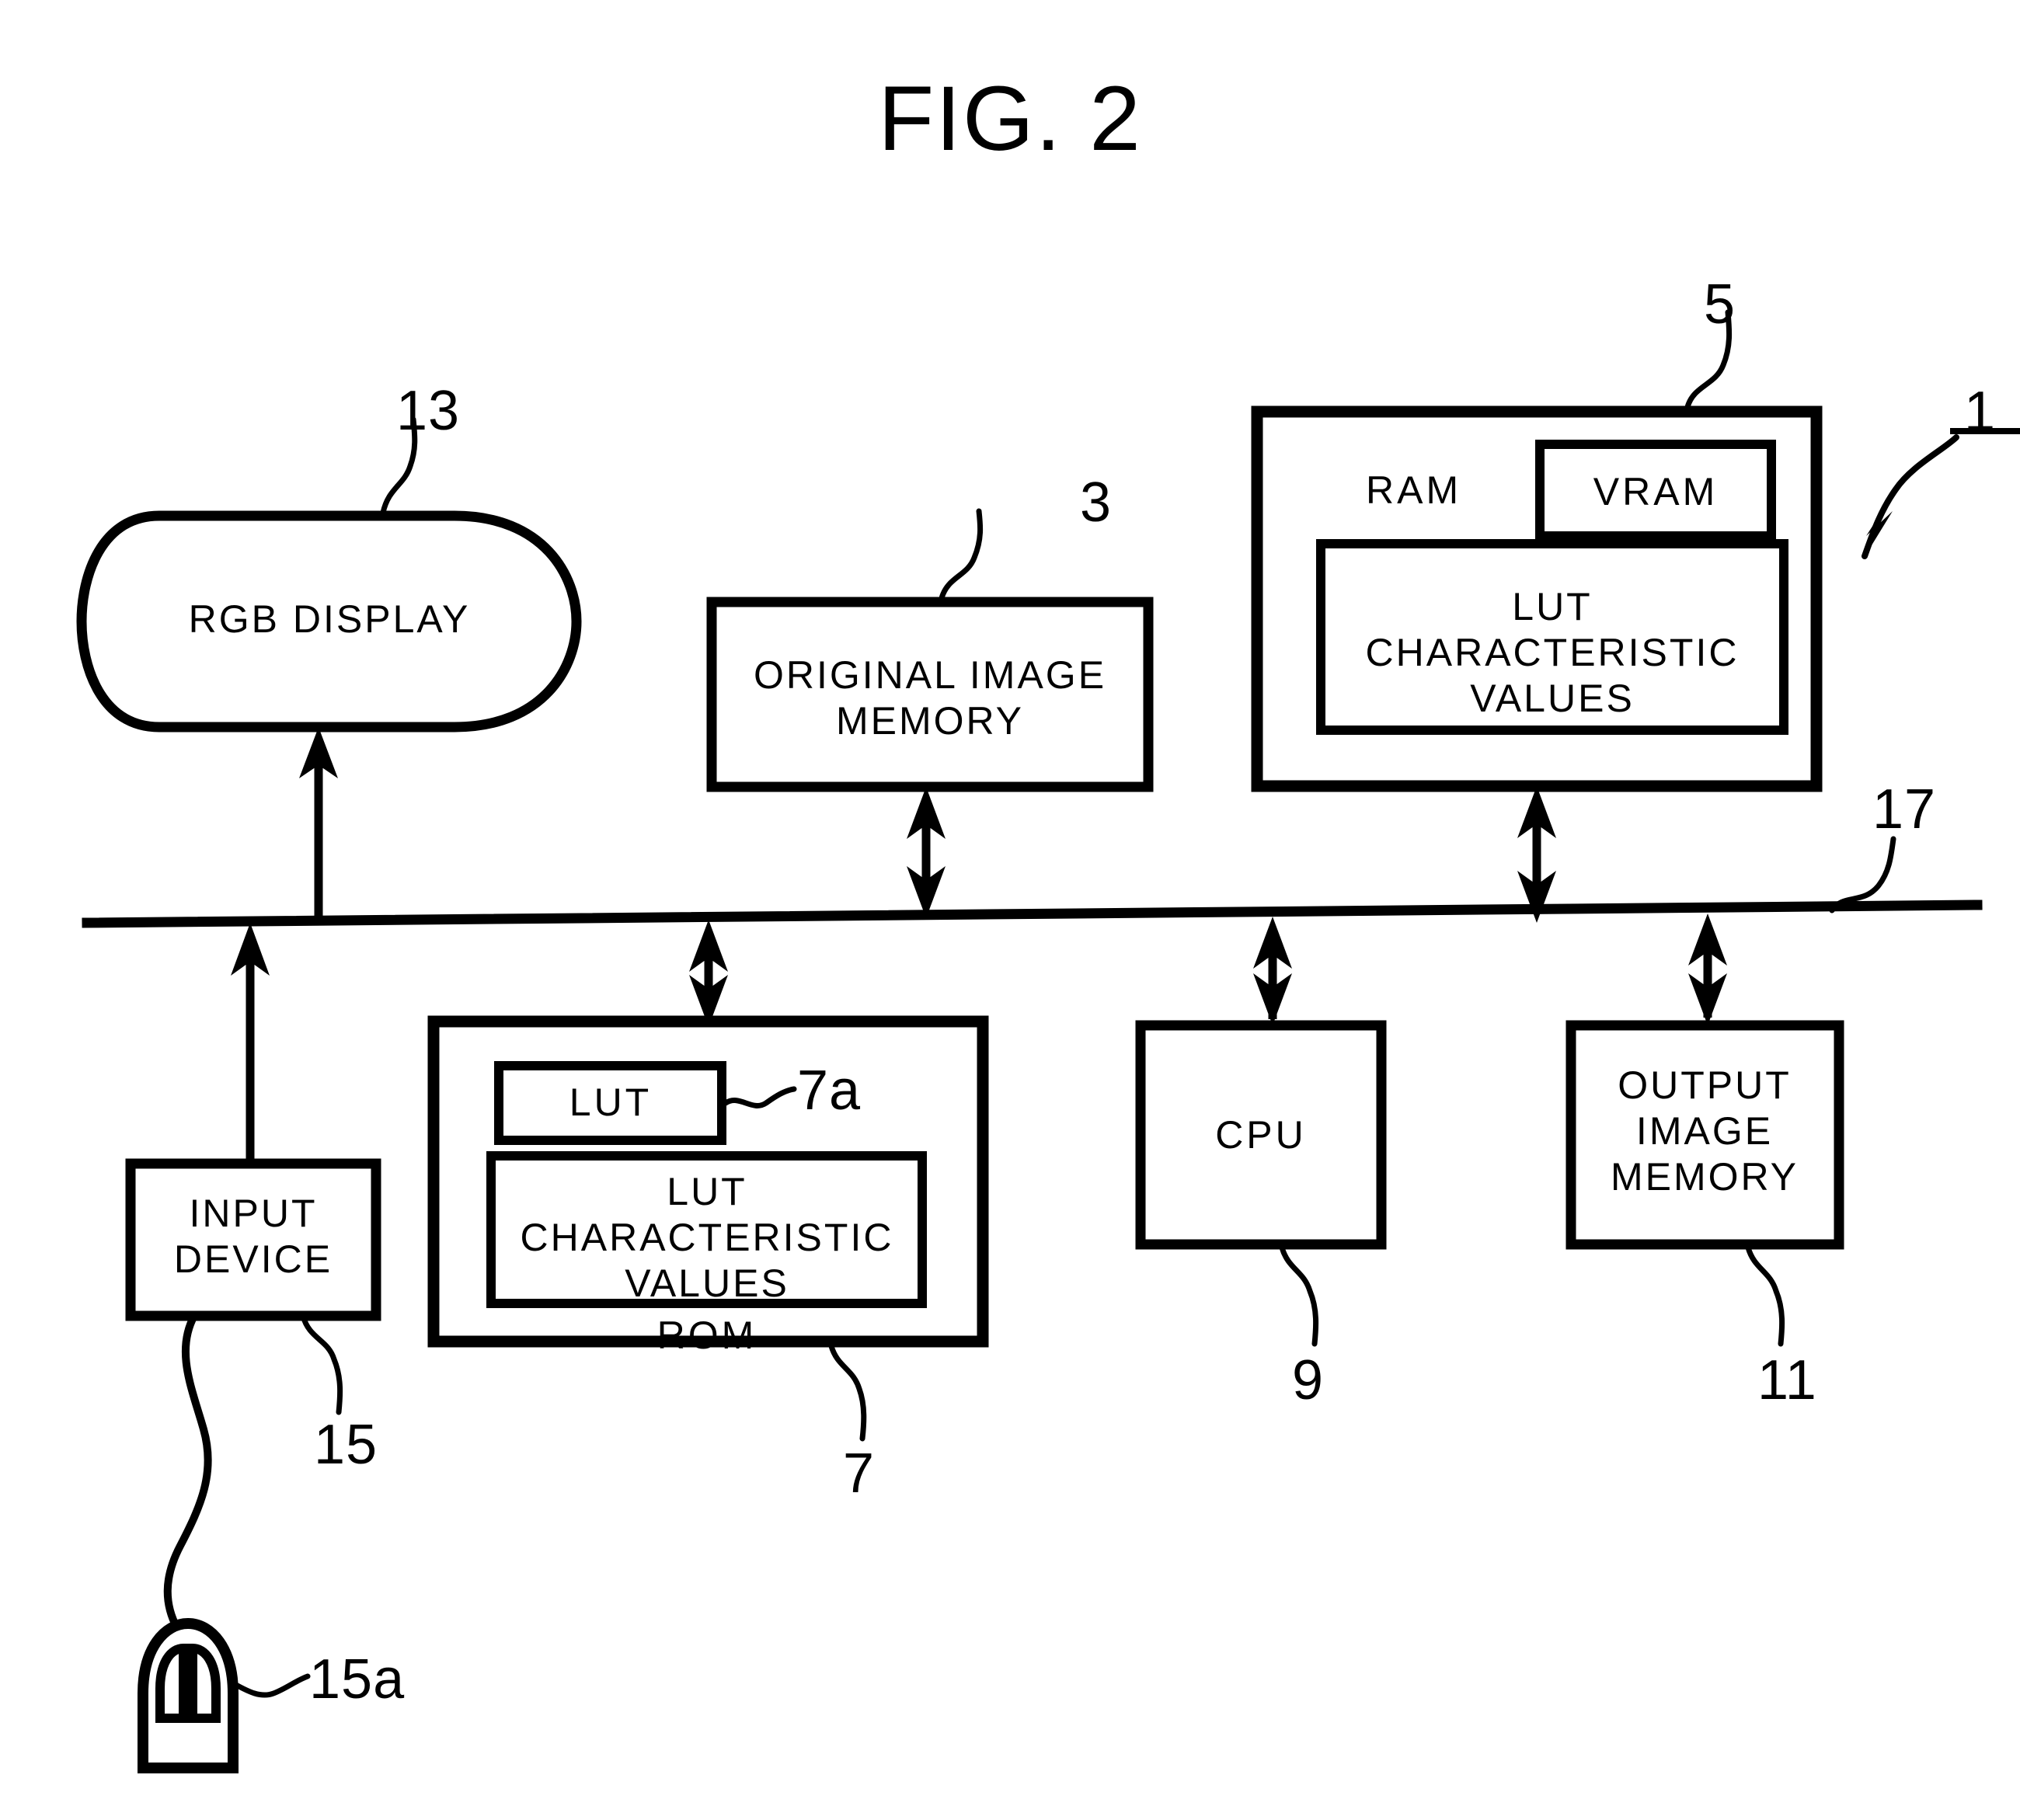 This screenshot has width=2020, height=1820. Describe the element at coordinates (1414, 490) in the screenshot. I see `ram-label: RAM` at that location.